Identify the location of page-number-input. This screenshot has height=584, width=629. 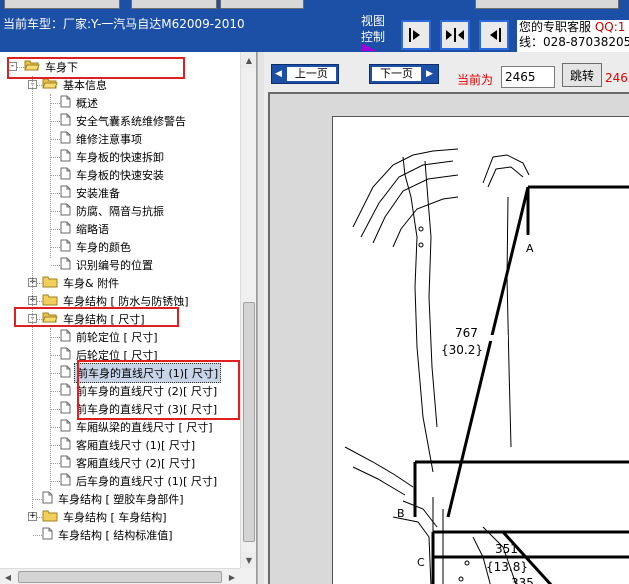
(528, 77).